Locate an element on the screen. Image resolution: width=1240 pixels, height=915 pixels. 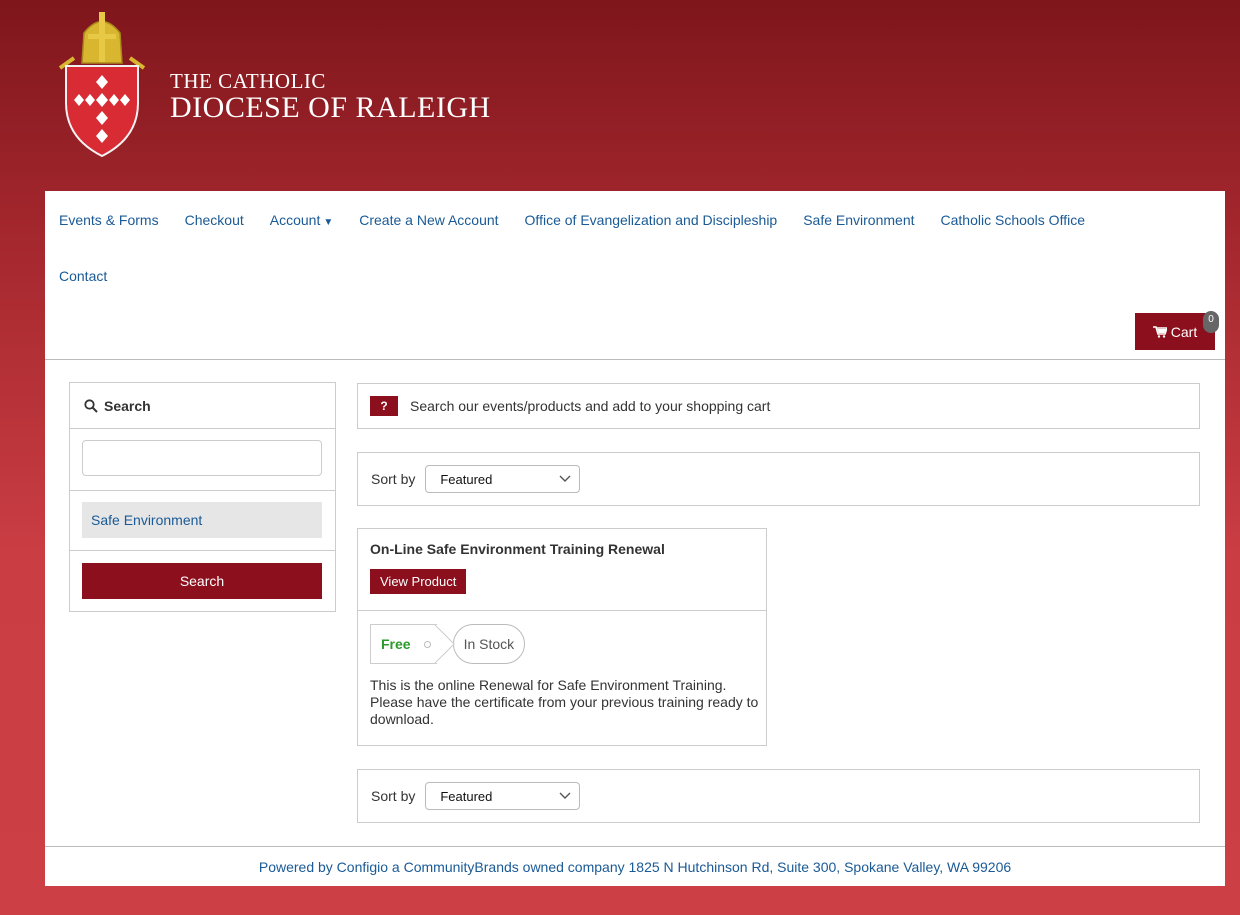
caret-down-icon: ▼ is located at coordinates (328, 222).